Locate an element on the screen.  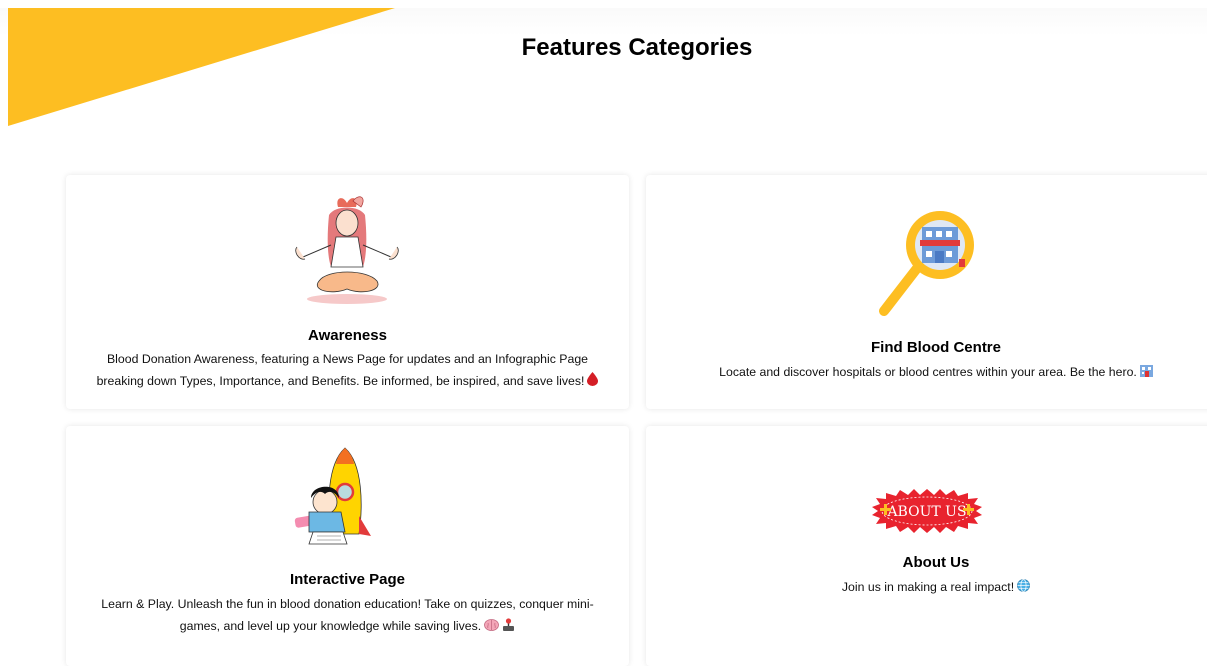
about-us-badge-text: ABOUT US is located at coordinates (926, 512).